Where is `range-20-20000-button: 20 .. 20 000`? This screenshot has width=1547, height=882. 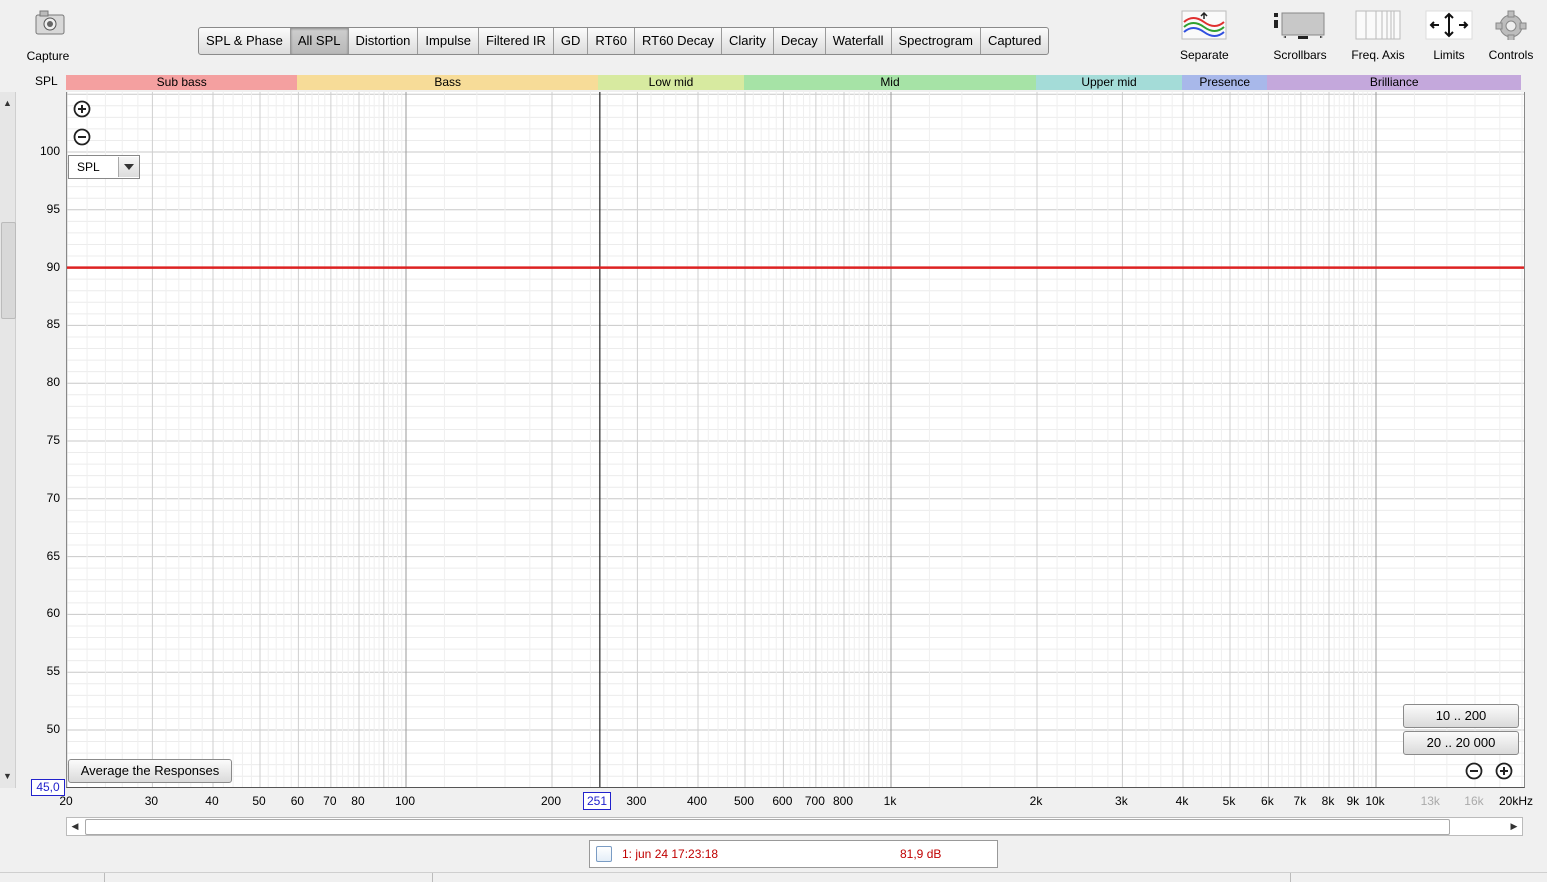 range-20-20000-button: 20 .. 20 000 is located at coordinates (1461, 743).